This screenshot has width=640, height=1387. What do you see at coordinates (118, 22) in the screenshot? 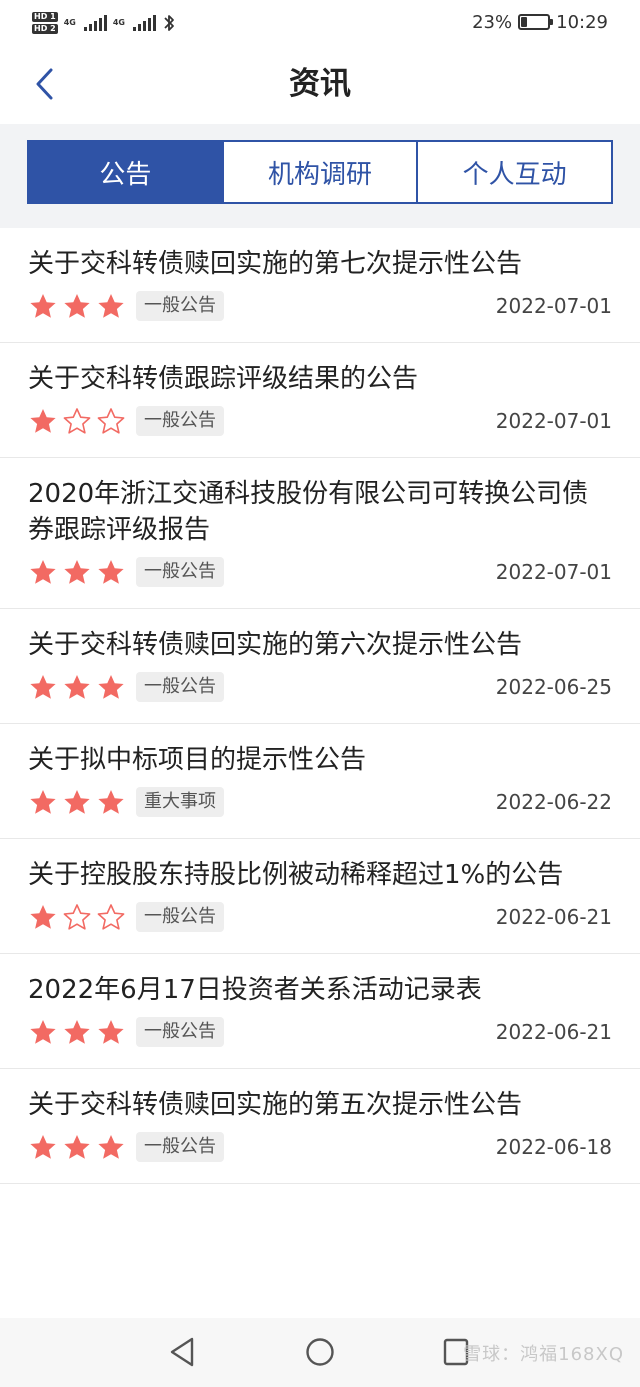
I see `network-type-2: 4G` at bounding box center [118, 22].